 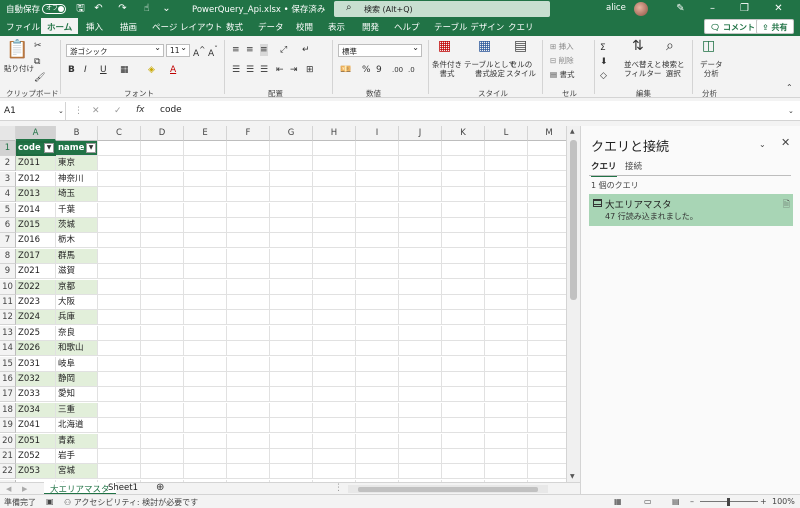 I want to click on table-header-cell: code ▼, so click(x=36, y=148).